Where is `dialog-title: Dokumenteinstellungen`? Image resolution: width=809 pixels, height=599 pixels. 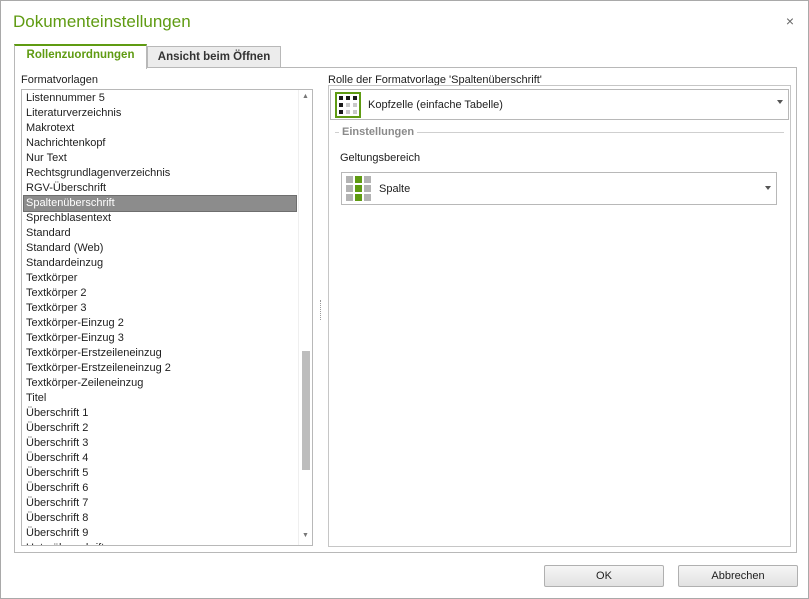 dialog-title: Dokumenteinstellungen is located at coordinates (102, 21).